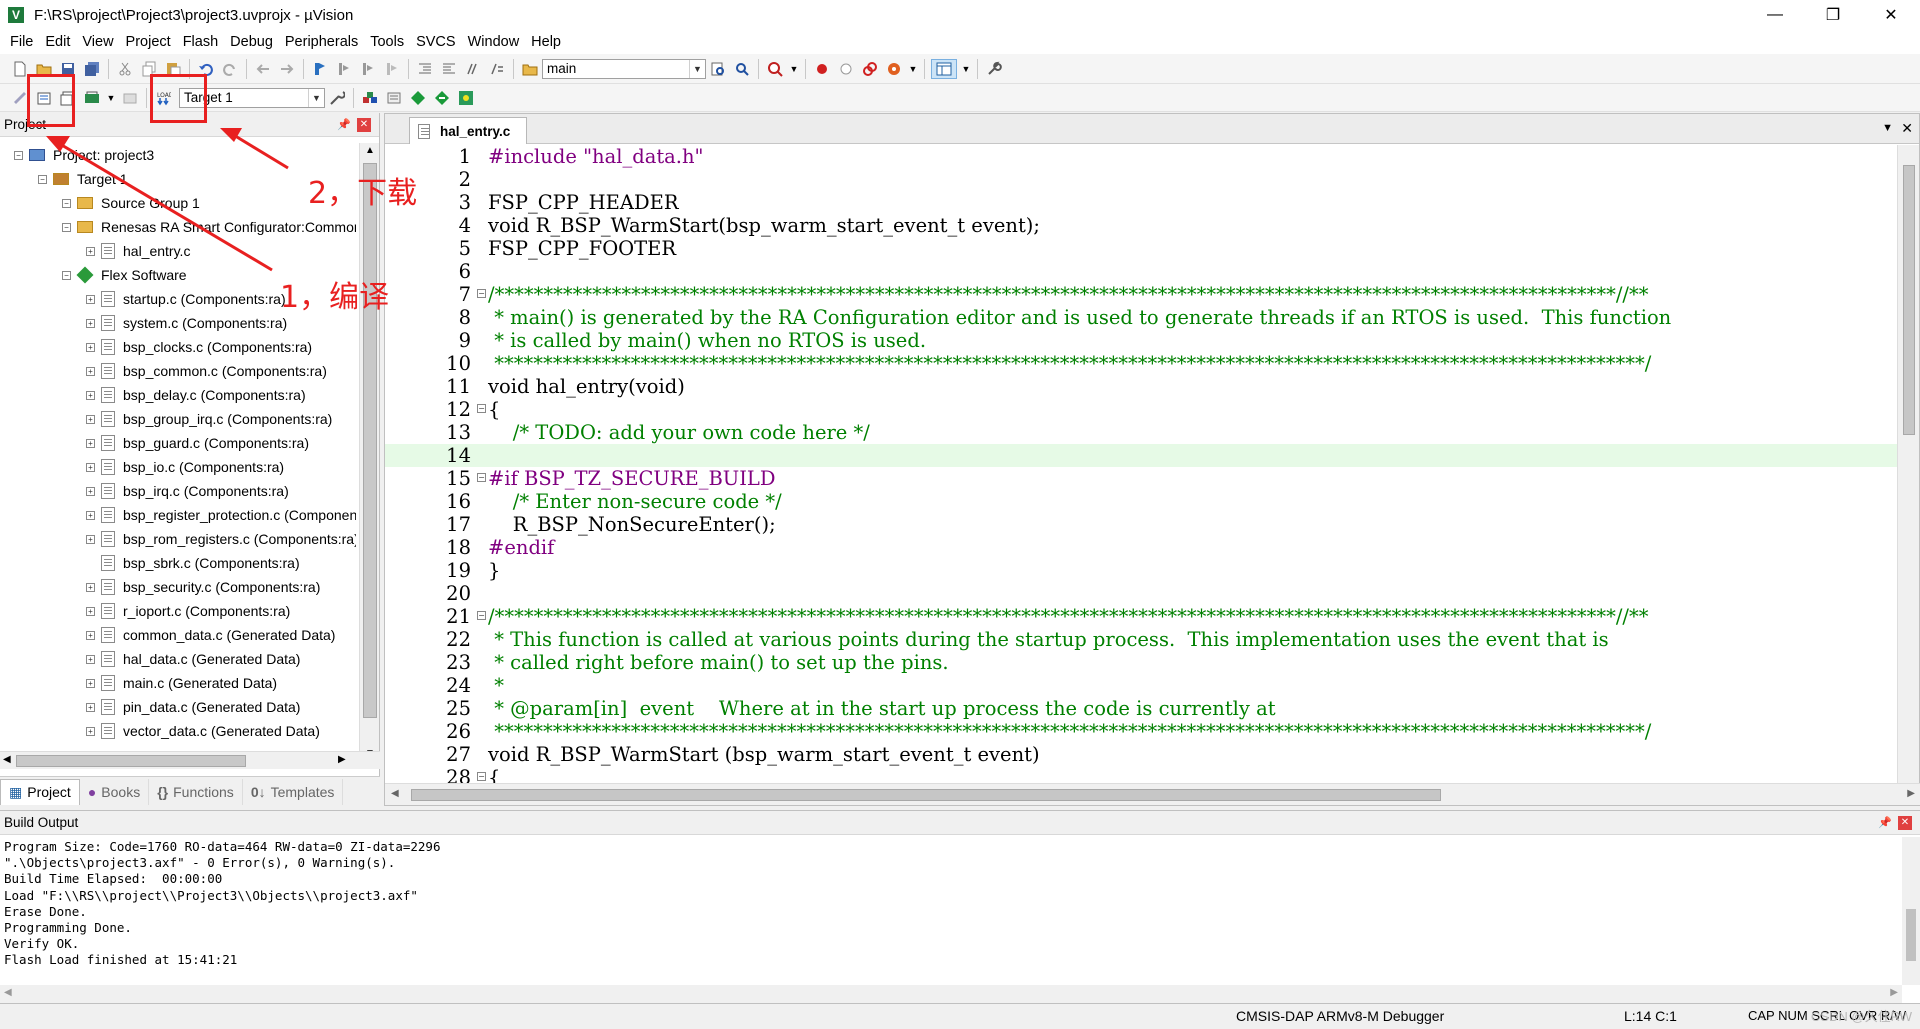 The height and width of the screenshot is (1029, 1920). What do you see at coordinates (203, 587) in the screenshot?
I see `tree-item: + bsp_security.c (Components:ra)` at bounding box center [203, 587].